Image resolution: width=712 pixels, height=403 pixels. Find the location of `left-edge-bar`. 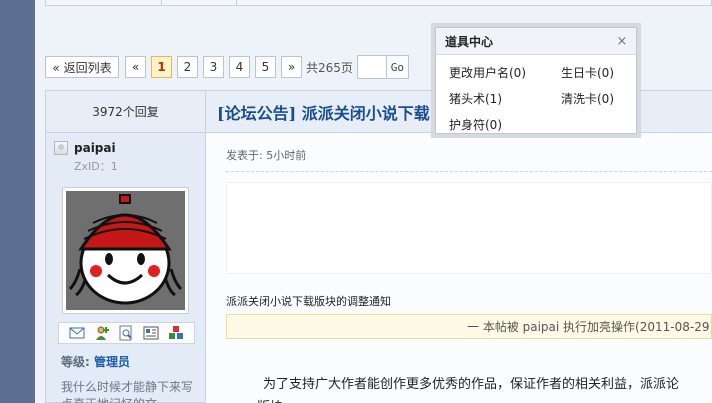

left-edge-bar is located at coordinates (17, 201).